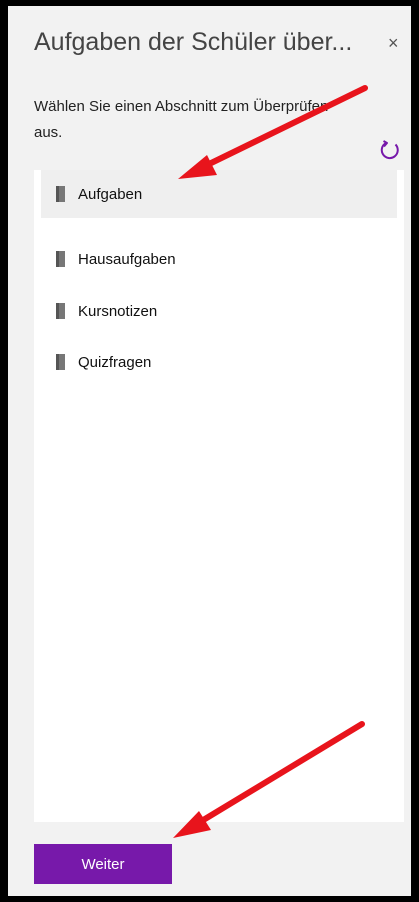  Describe the element at coordinates (127, 259) in the screenshot. I see `section-item-label: Hausaufgaben` at that location.